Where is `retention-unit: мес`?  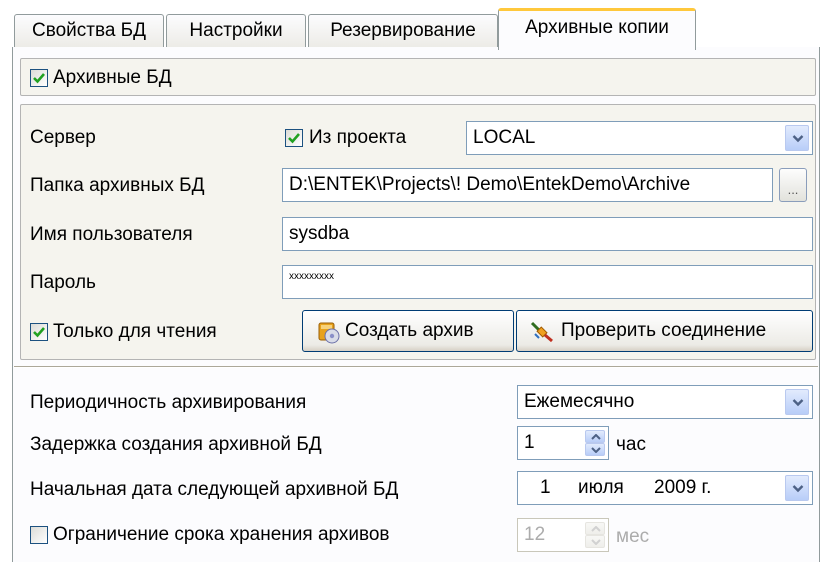
retention-unit: мес is located at coordinates (633, 536).